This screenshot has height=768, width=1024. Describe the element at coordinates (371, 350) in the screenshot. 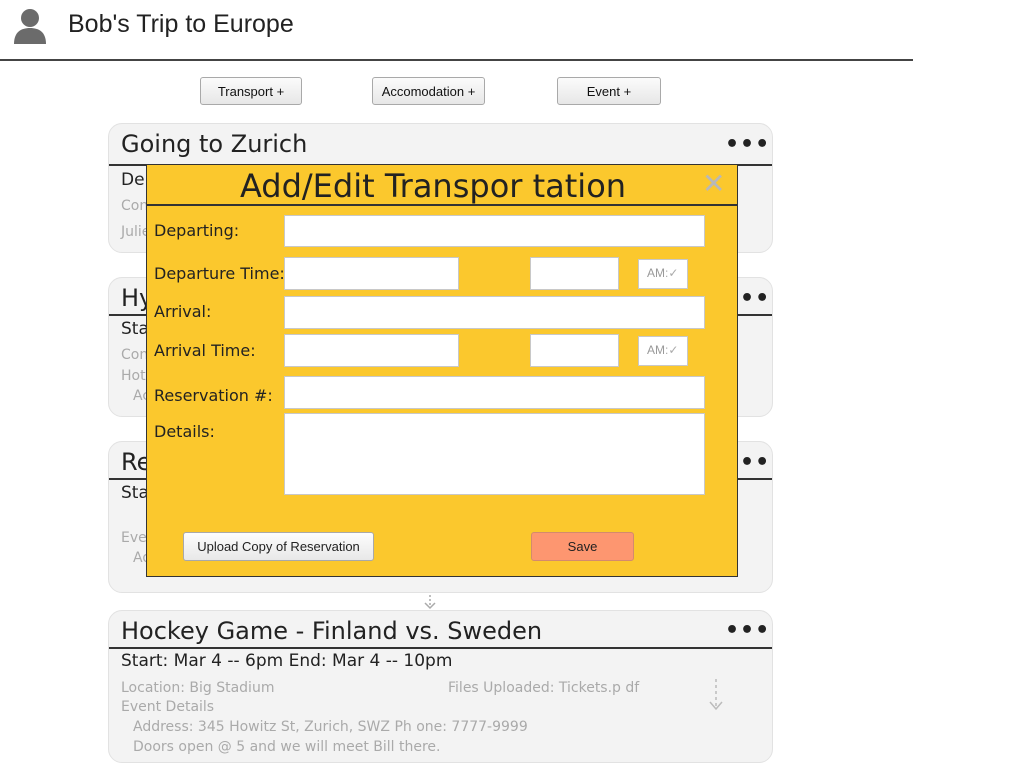

I see `arrival-date-input` at that location.